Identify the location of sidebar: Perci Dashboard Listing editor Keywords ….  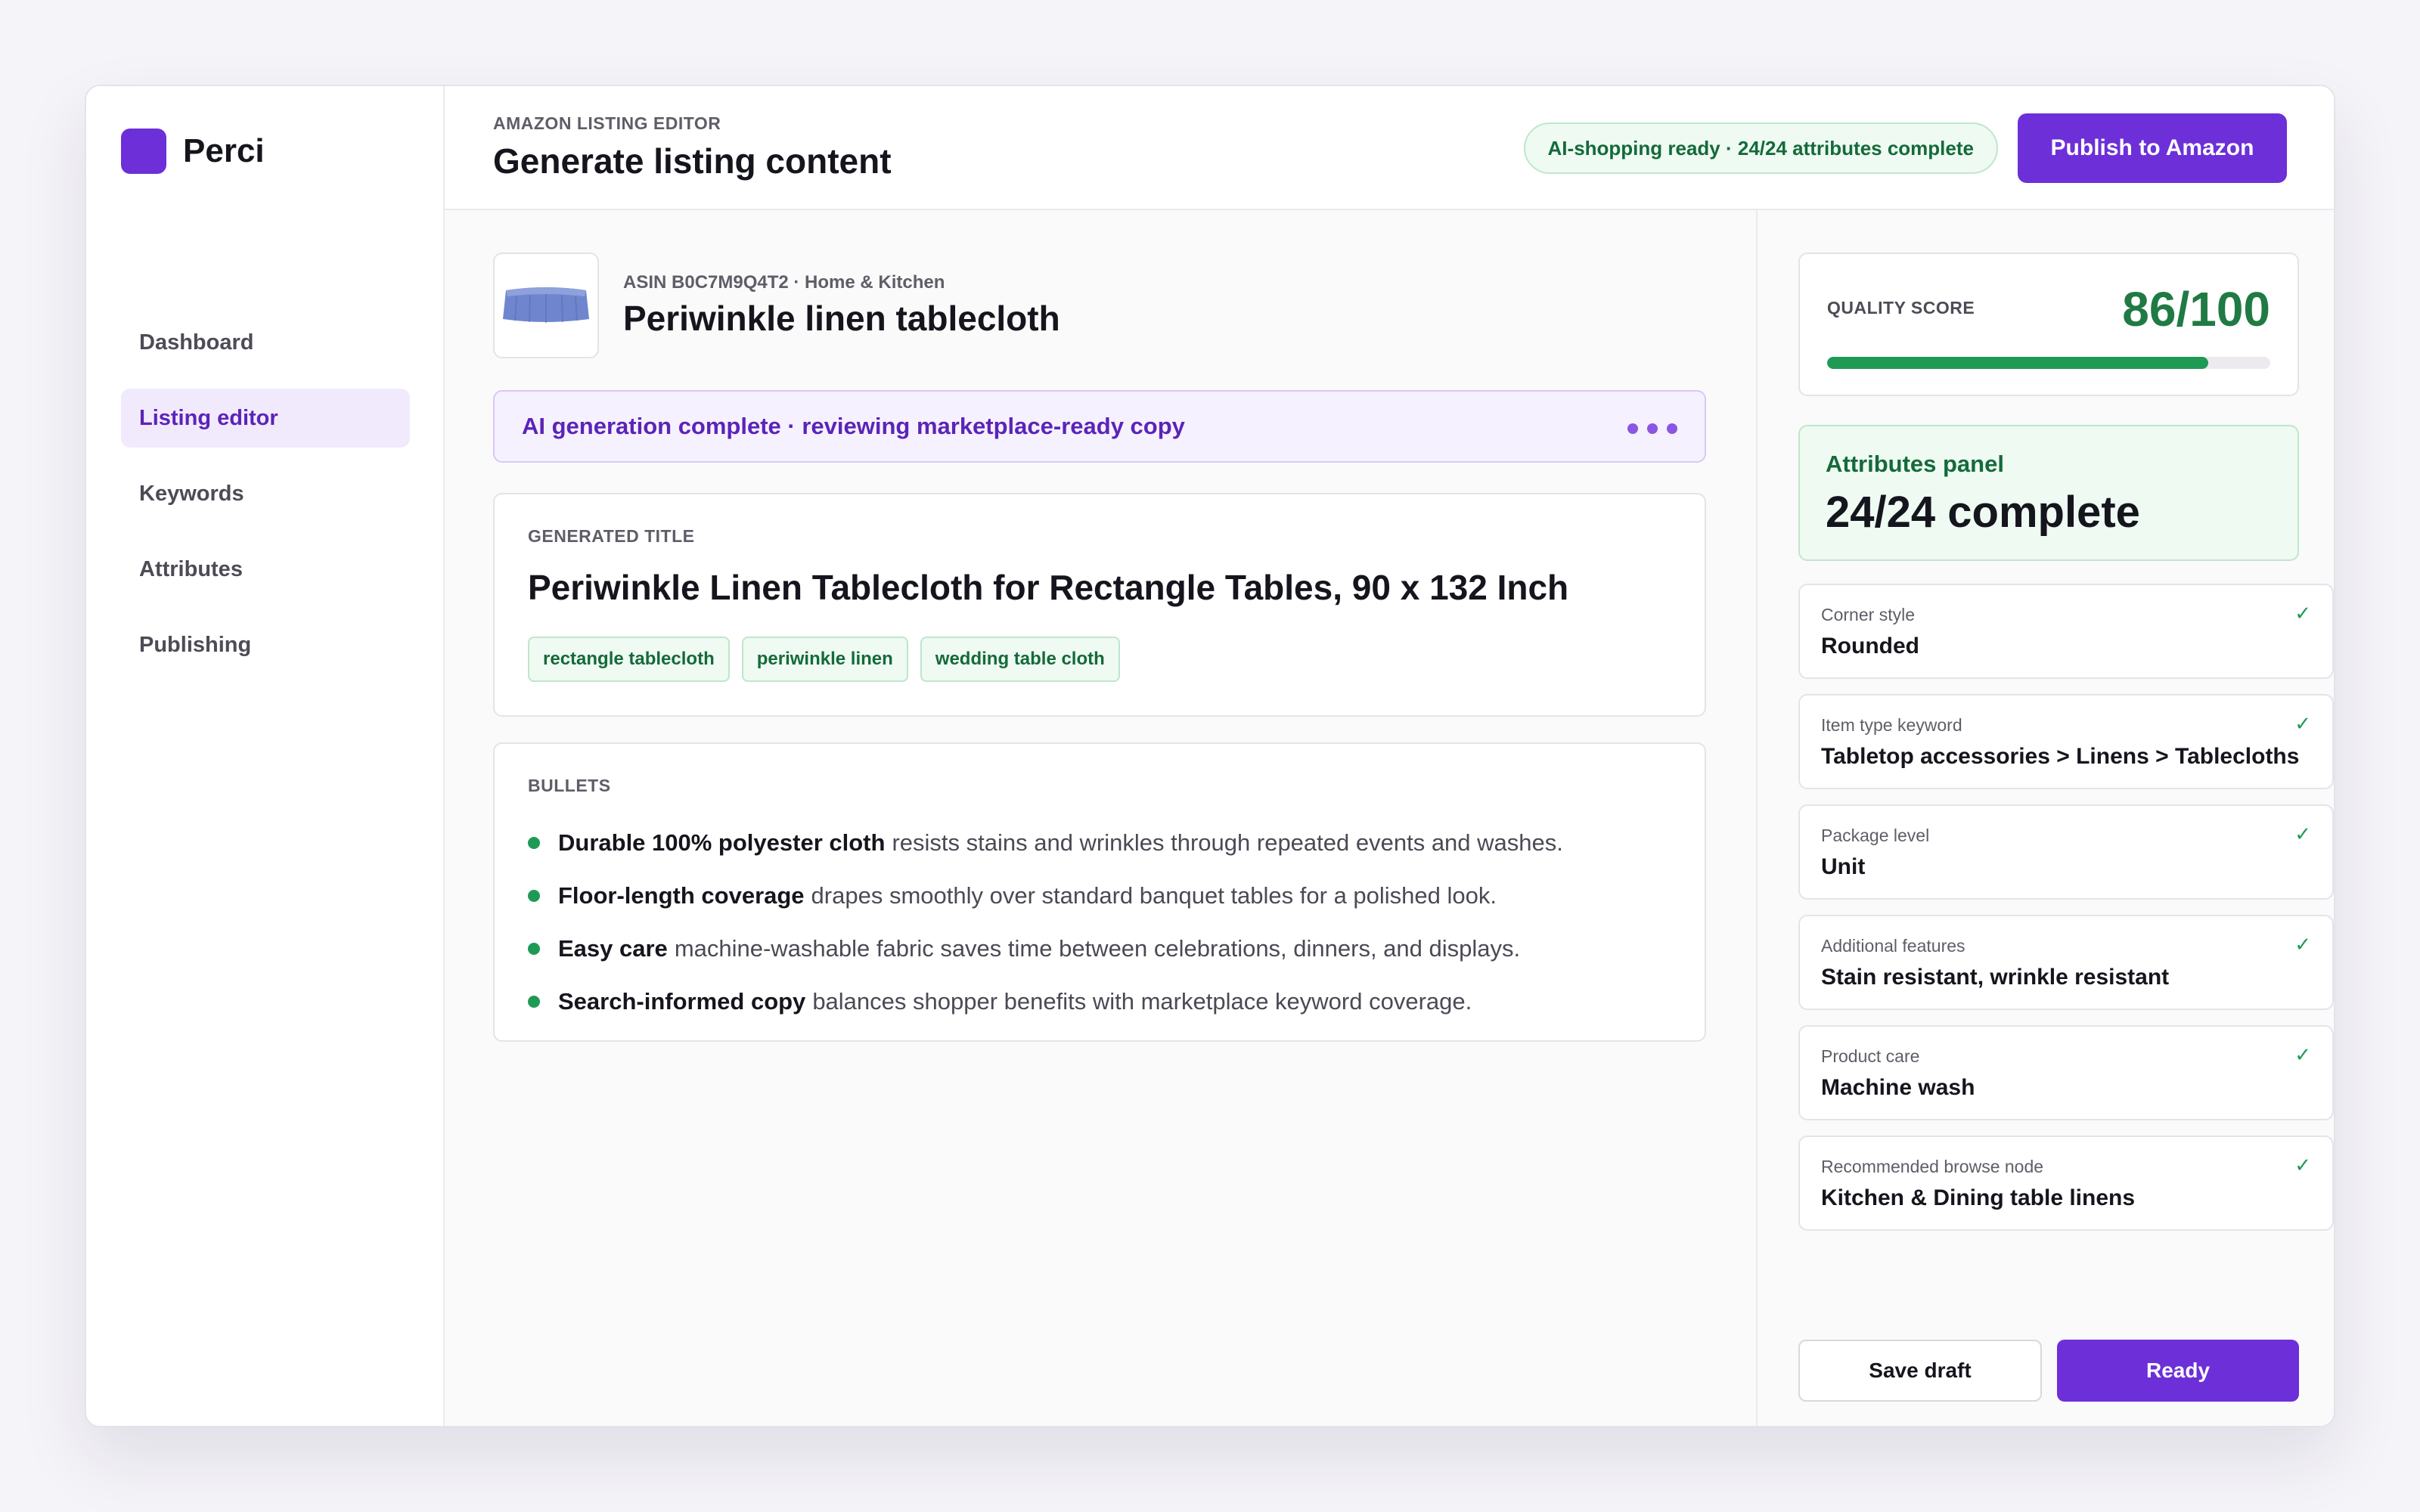
(265, 756).